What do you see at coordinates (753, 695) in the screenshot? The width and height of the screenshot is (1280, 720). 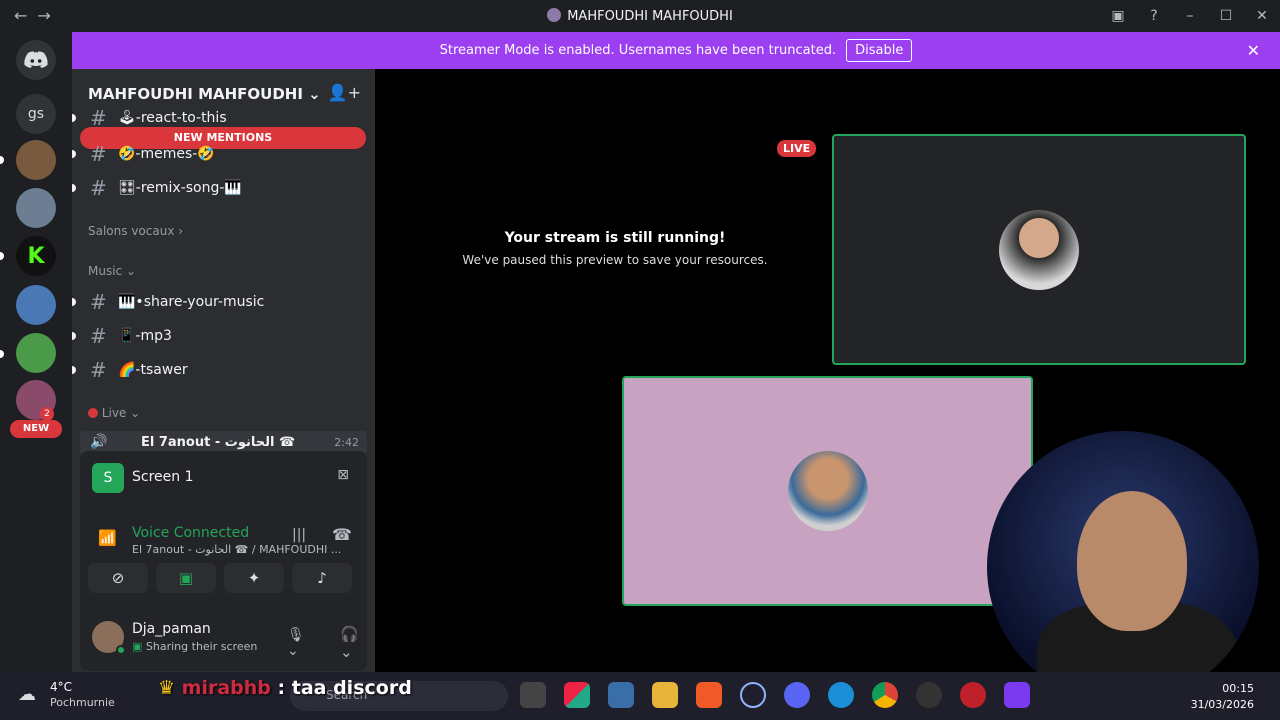 I see `search-app-icon` at bounding box center [753, 695].